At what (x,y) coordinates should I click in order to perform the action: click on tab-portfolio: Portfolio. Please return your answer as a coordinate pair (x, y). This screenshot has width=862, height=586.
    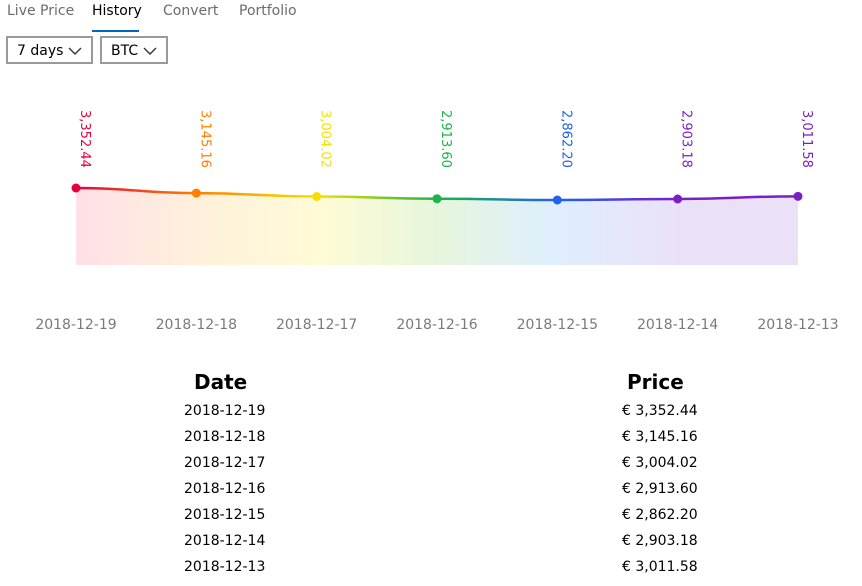
    Looking at the image, I should click on (268, 11).